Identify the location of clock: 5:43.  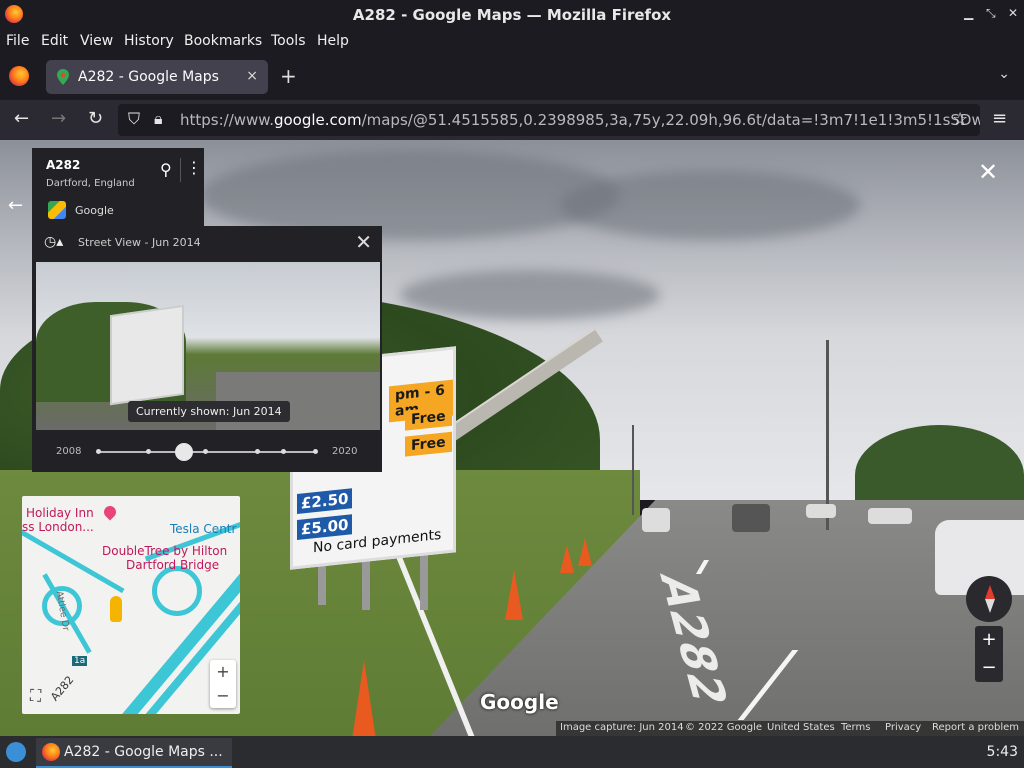
(1002, 752).